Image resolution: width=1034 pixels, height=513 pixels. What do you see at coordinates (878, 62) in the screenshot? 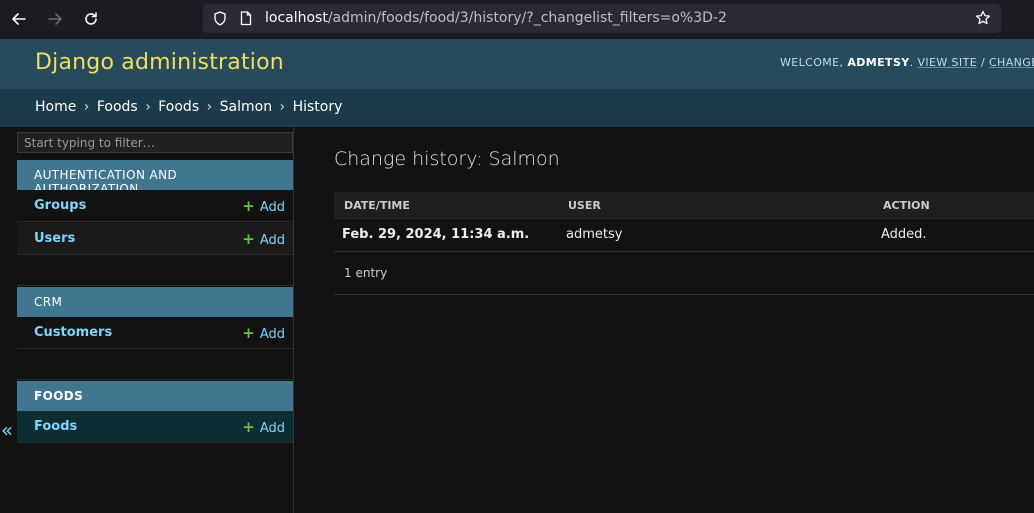
I see `username: ADMETSY` at bounding box center [878, 62].